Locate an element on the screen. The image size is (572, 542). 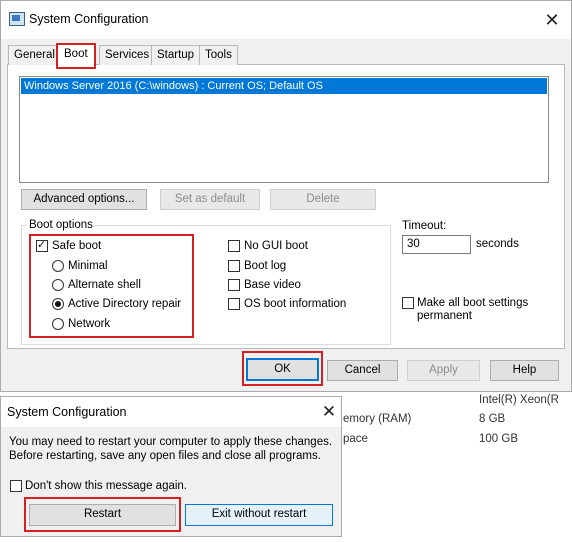
tab-boot: Boot is located at coordinates (76, 56).